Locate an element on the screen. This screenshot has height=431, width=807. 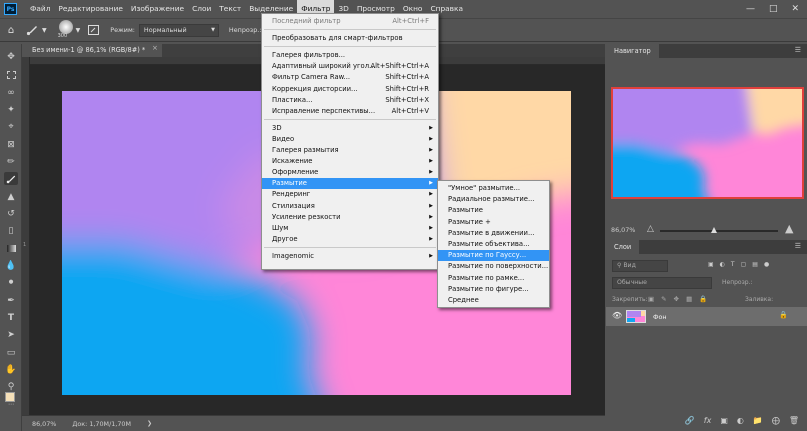
type-tool-icon: T is located at coordinates (11, 317).